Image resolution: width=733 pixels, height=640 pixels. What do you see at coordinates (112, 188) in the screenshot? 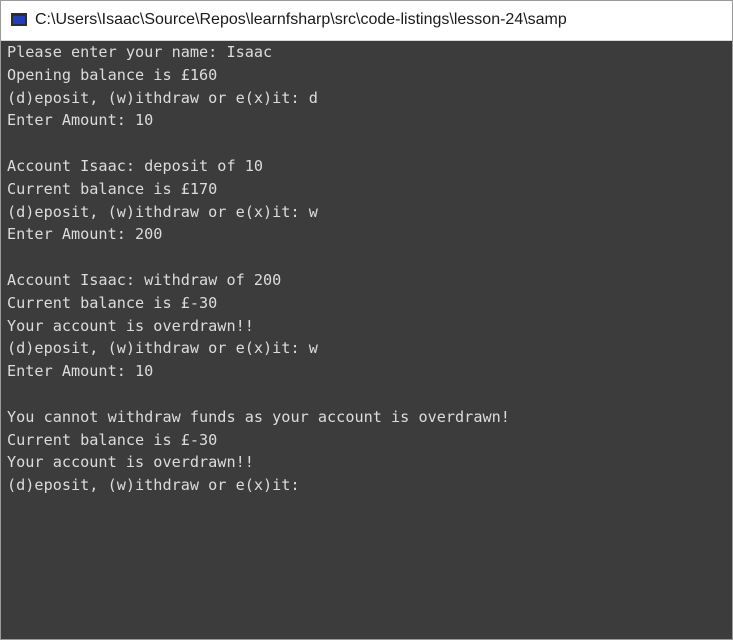
I see `console-line: Current balance is £170` at bounding box center [112, 188].